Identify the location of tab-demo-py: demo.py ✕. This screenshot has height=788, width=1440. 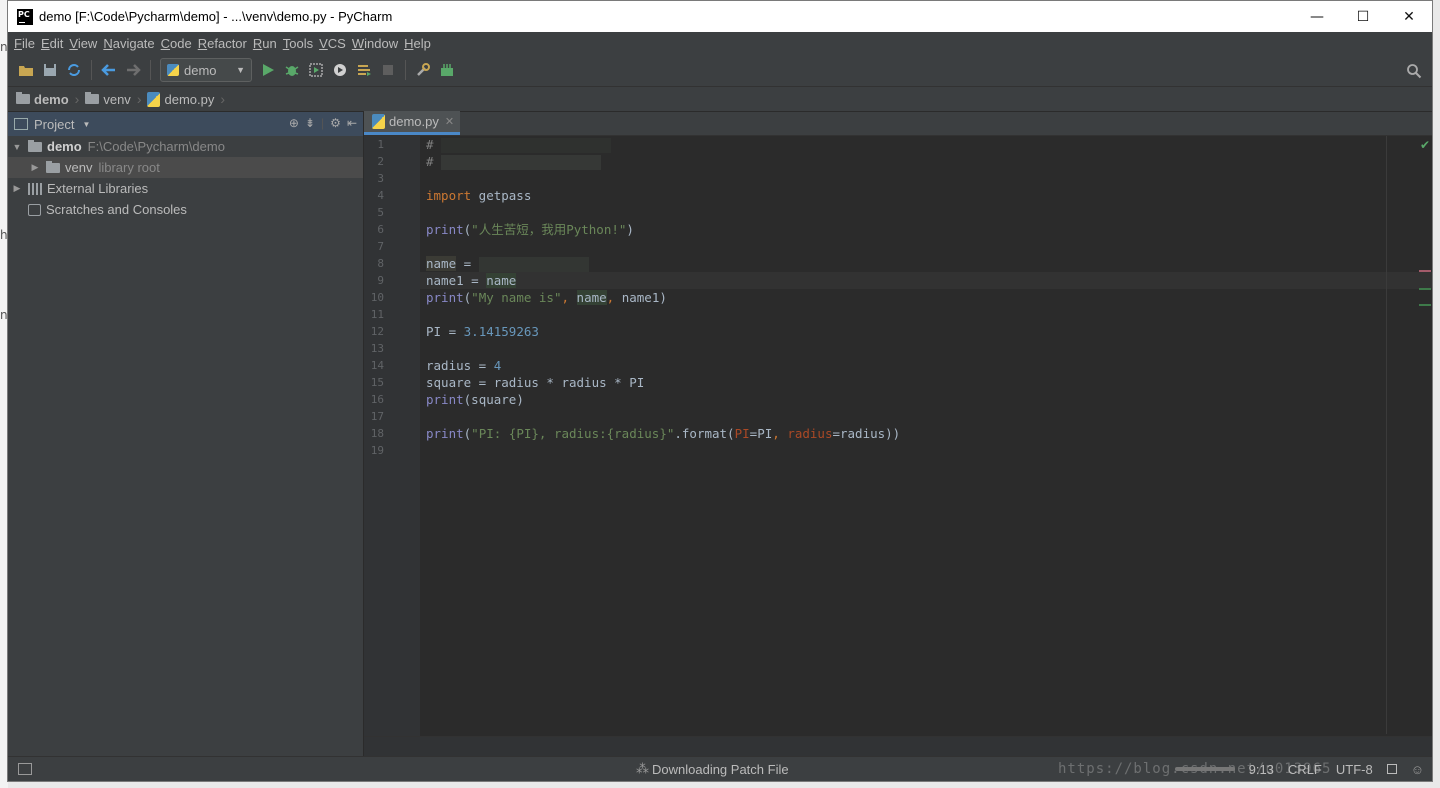
(412, 123).